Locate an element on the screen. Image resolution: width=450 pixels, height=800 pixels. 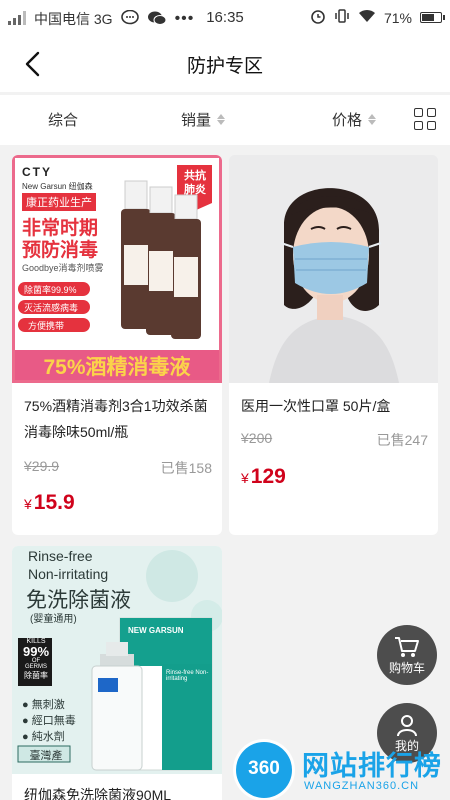
user-icon is located at coordinates (407, 725).